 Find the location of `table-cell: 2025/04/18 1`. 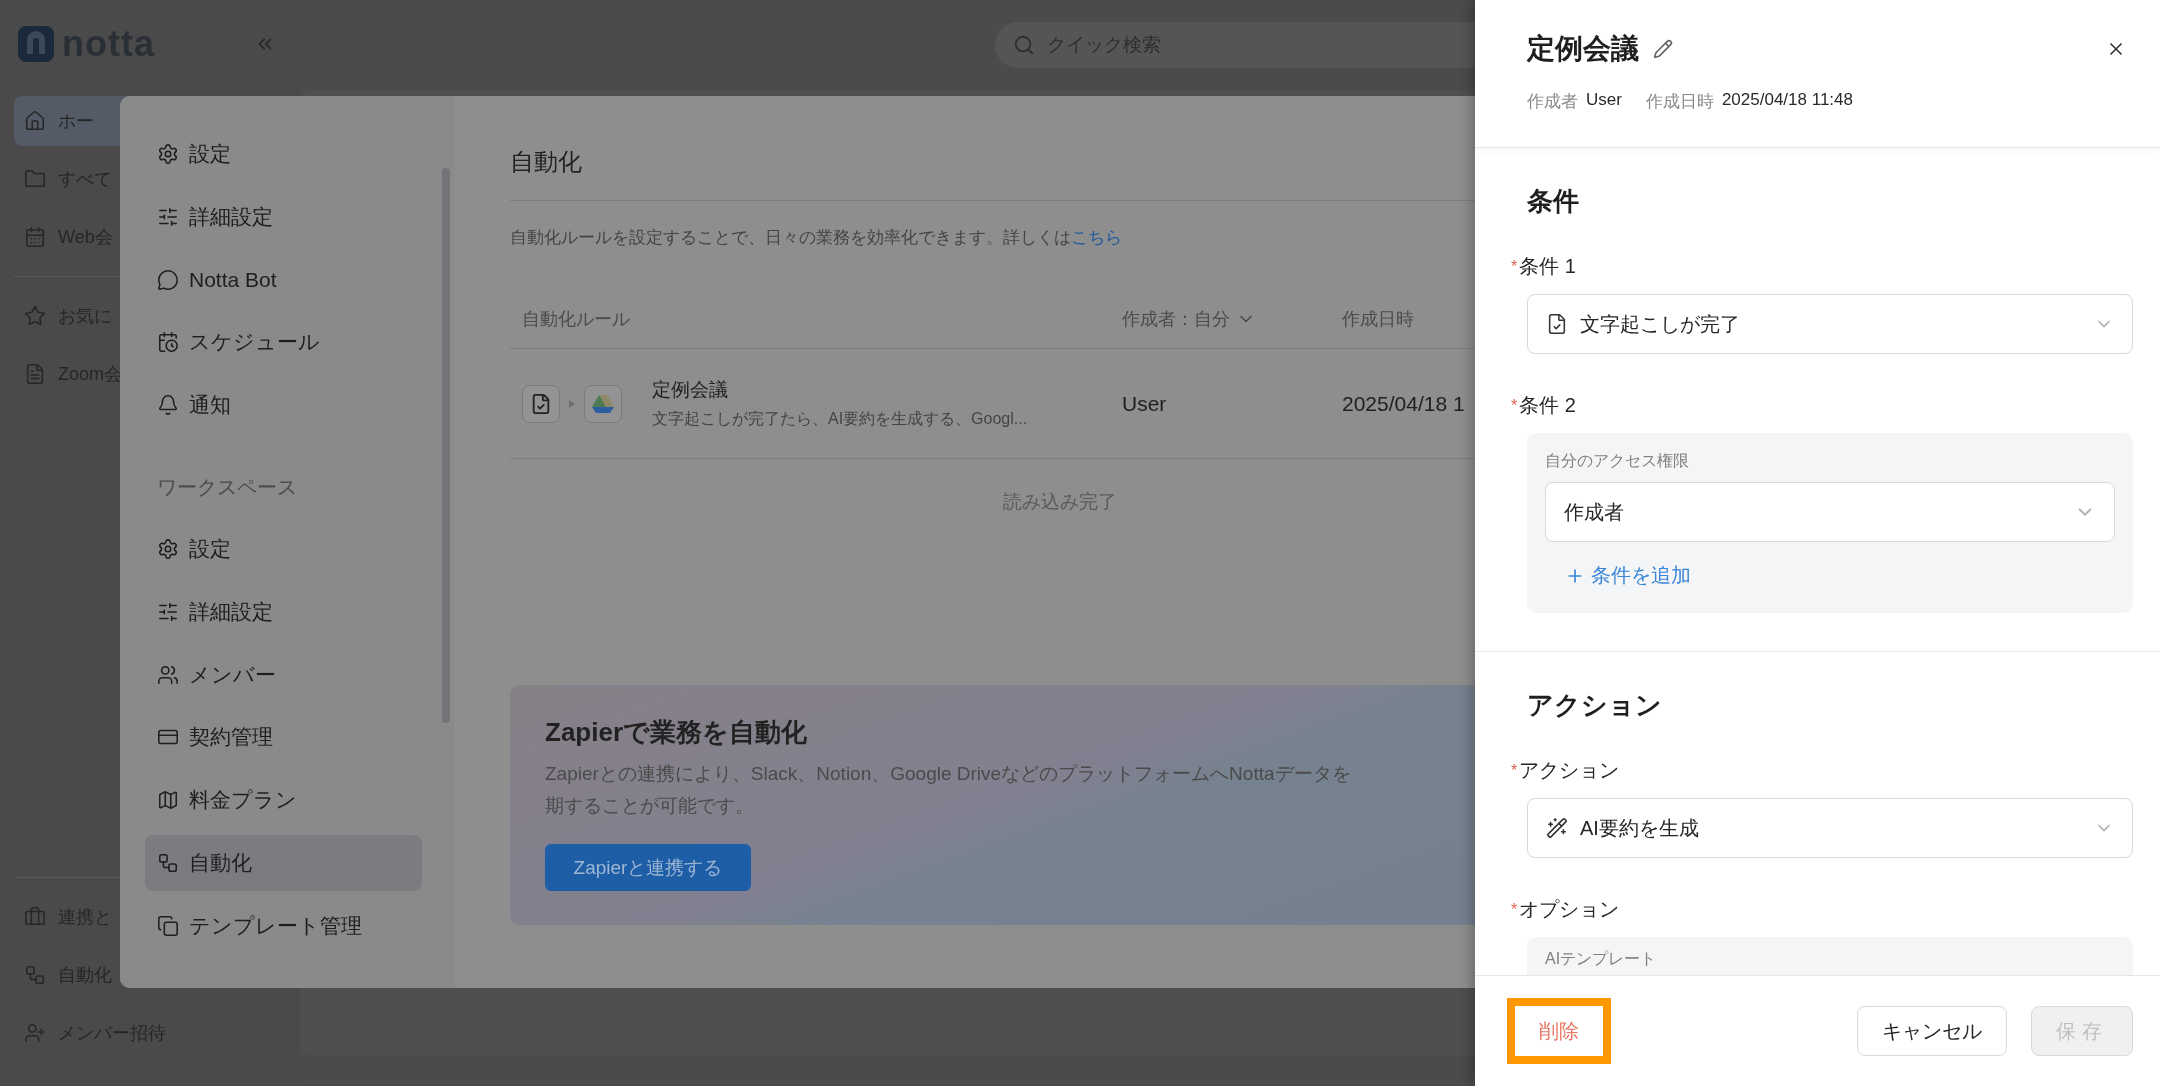

table-cell: 2025/04/18 1 is located at coordinates (1403, 403).